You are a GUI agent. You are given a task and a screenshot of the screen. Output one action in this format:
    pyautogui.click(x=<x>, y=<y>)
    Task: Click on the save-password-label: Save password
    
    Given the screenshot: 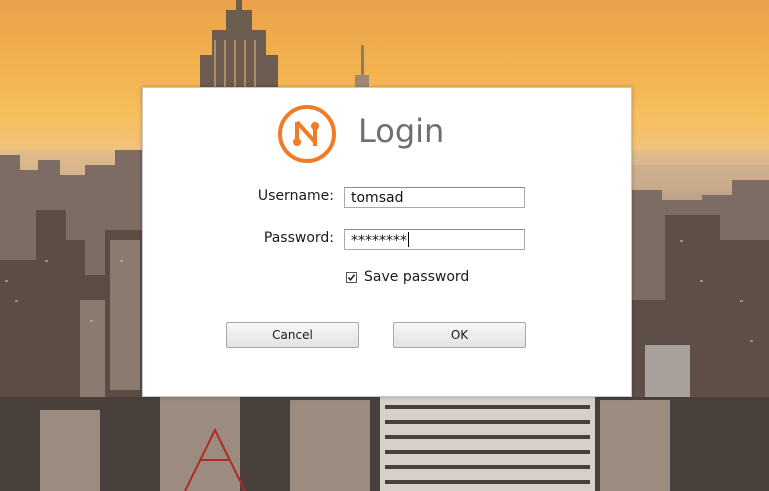 What is the action you would take?
    pyautogui.click(x=416, y=277)
    